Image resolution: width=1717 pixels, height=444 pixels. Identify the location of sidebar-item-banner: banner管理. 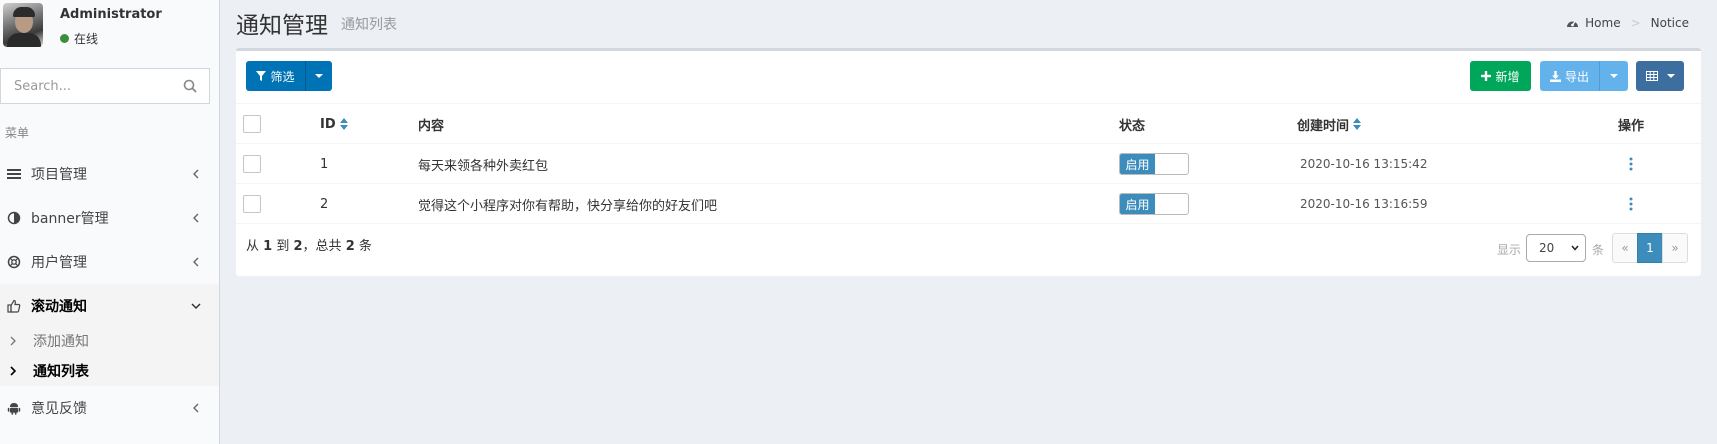
(109, 218).